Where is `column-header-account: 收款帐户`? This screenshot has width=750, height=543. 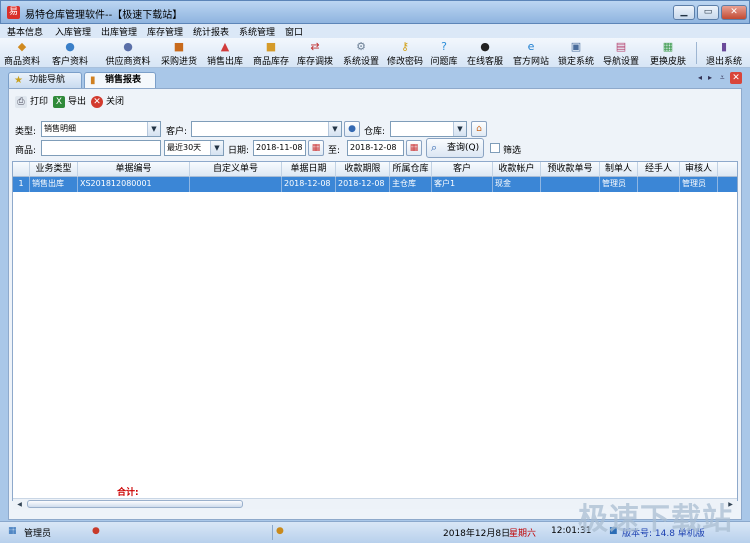
column-header-account: 收款帐户 is located at coordinates (517, 169).